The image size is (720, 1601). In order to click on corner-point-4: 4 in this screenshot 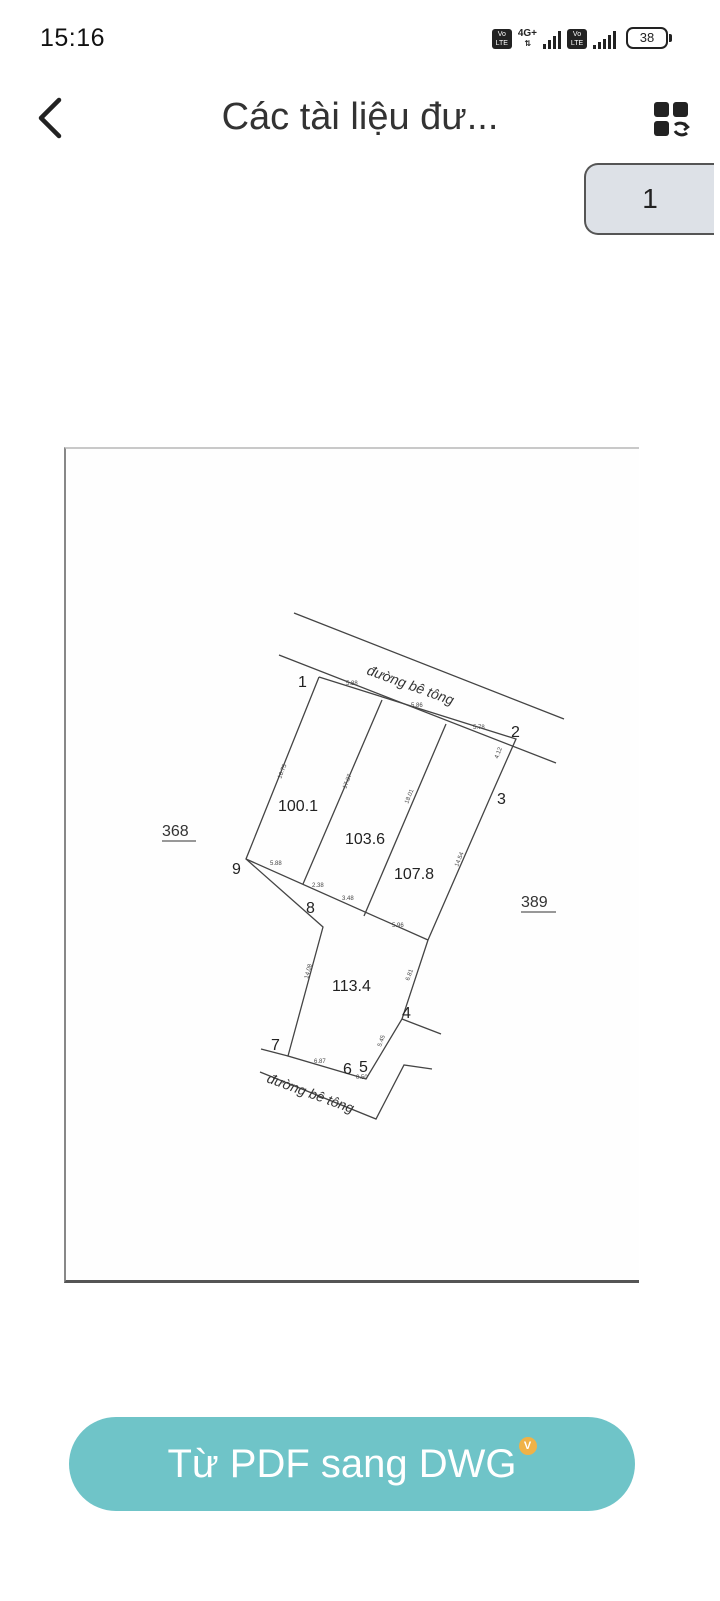, I will do `click(406, 1013)`.